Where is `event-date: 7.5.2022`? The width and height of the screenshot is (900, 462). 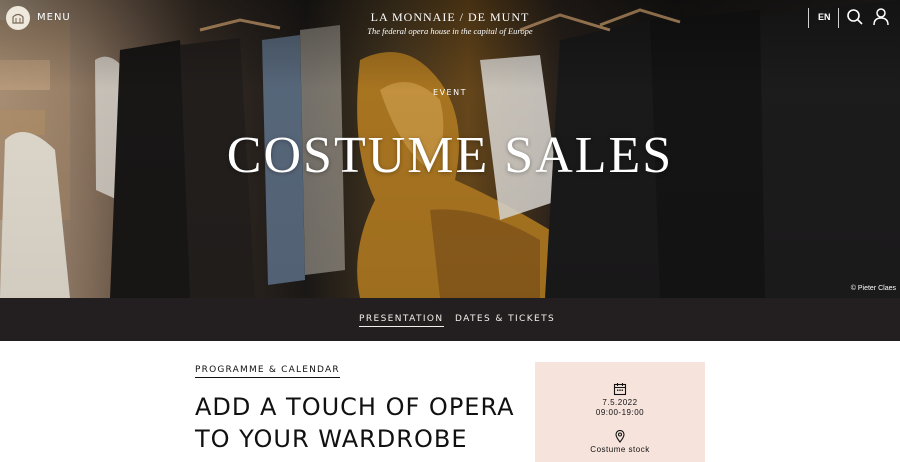 event-date: 7.5.2022 is located at coordinates (620, 402).